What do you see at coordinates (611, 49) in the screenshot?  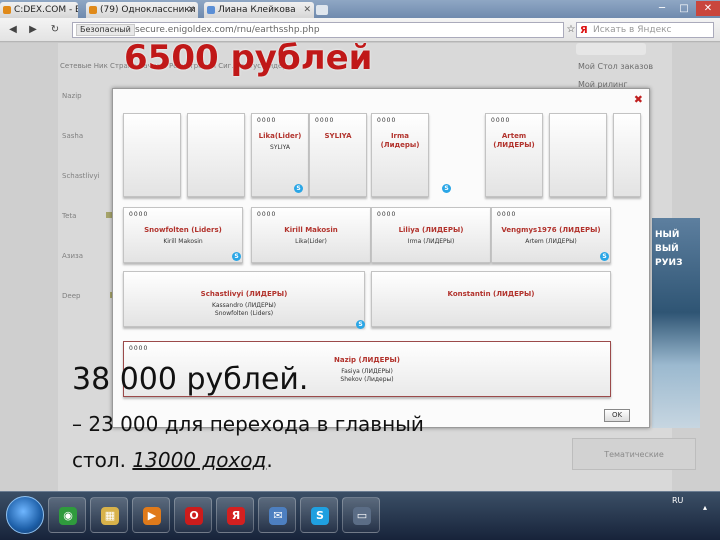 I see `background-button` at bounding box center [611, 49].